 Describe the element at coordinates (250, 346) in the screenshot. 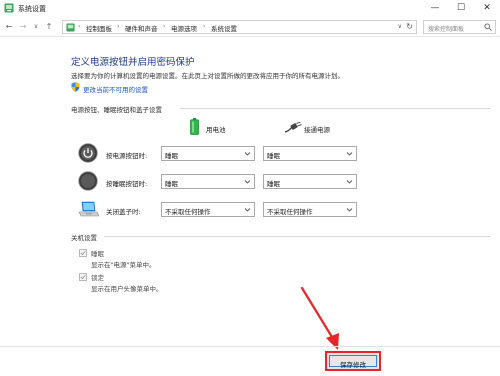

I see `footer-divider` at that location.